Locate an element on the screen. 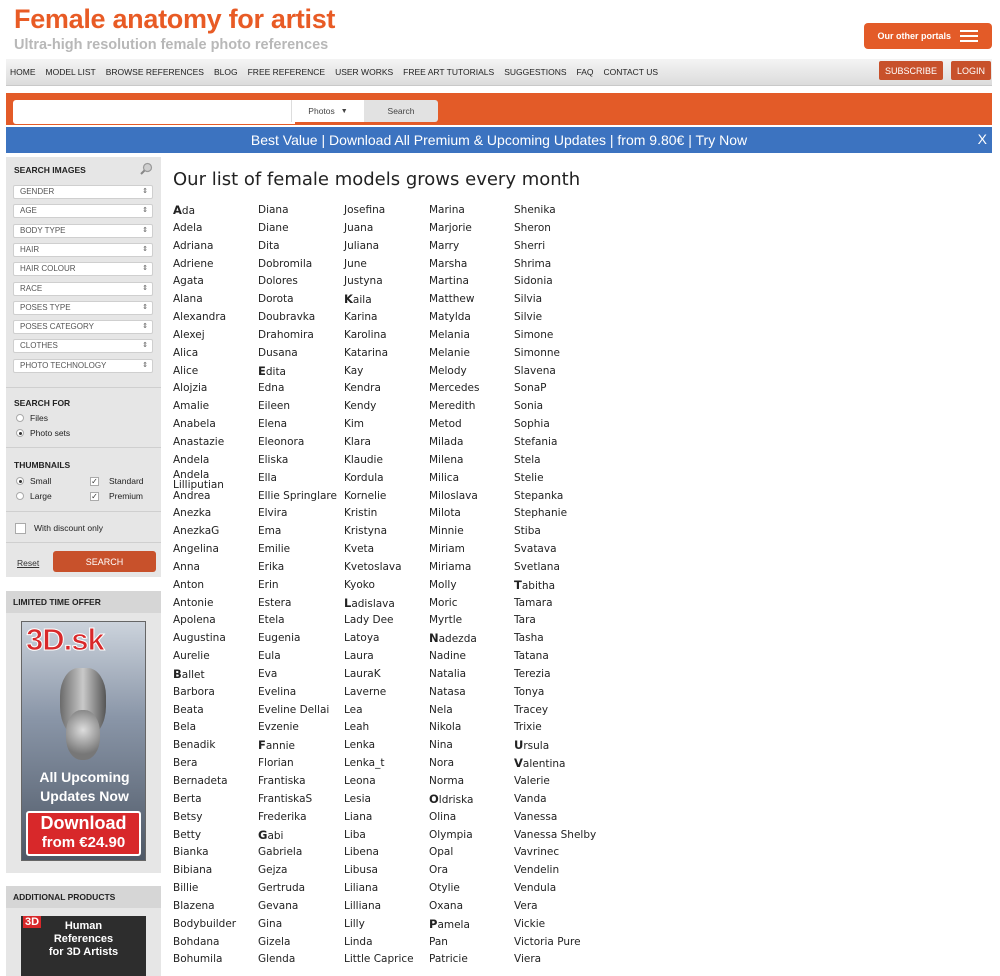 Image resolution: width=1000 pixels, height=976 pixels. model-link: Tracey is located at coordinates (559, 711).